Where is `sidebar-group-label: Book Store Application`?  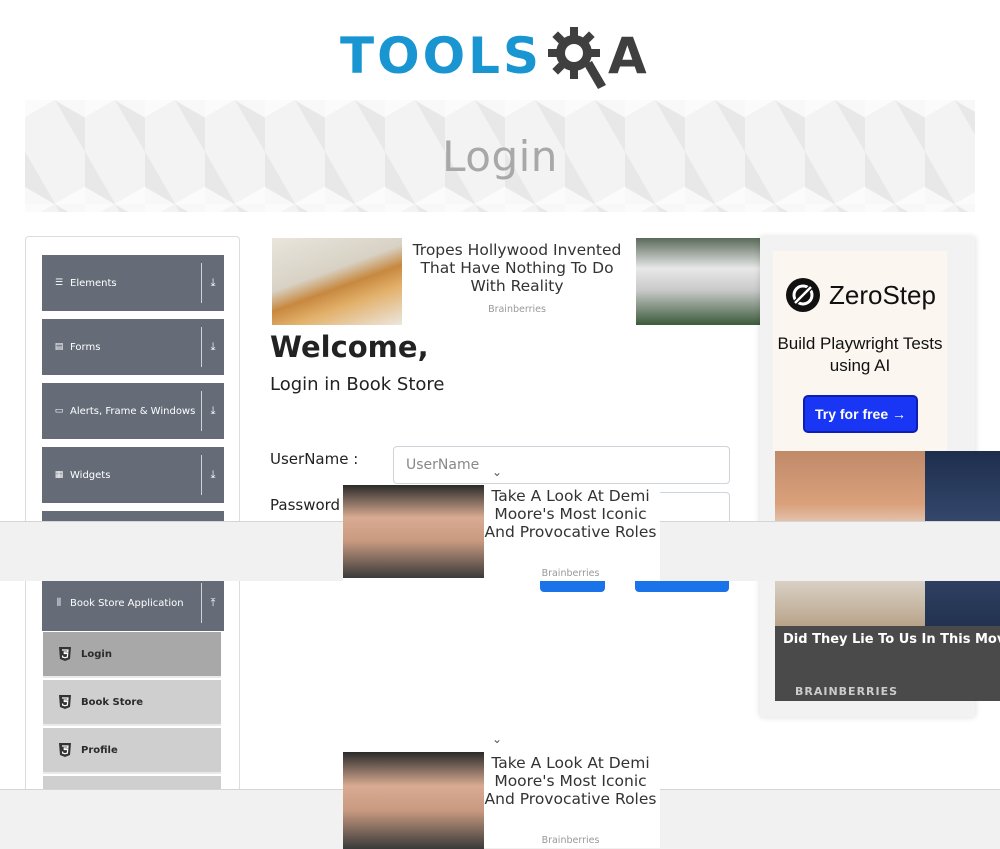
sidebar-group-label: Book Store Application is located at coordinates (127, 603).